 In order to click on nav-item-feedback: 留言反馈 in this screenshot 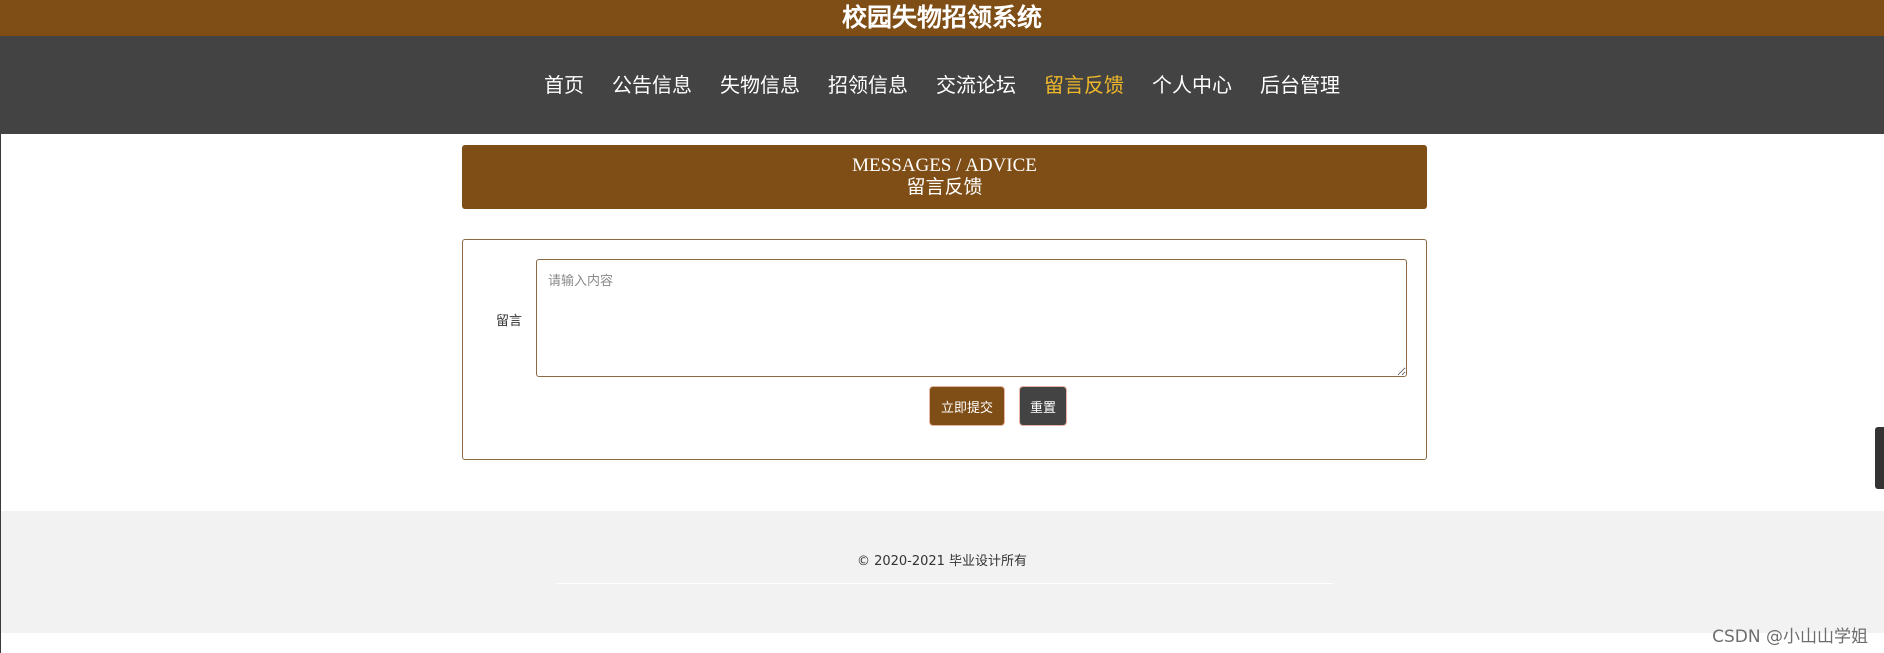, I will do `click(1084, 85)`.